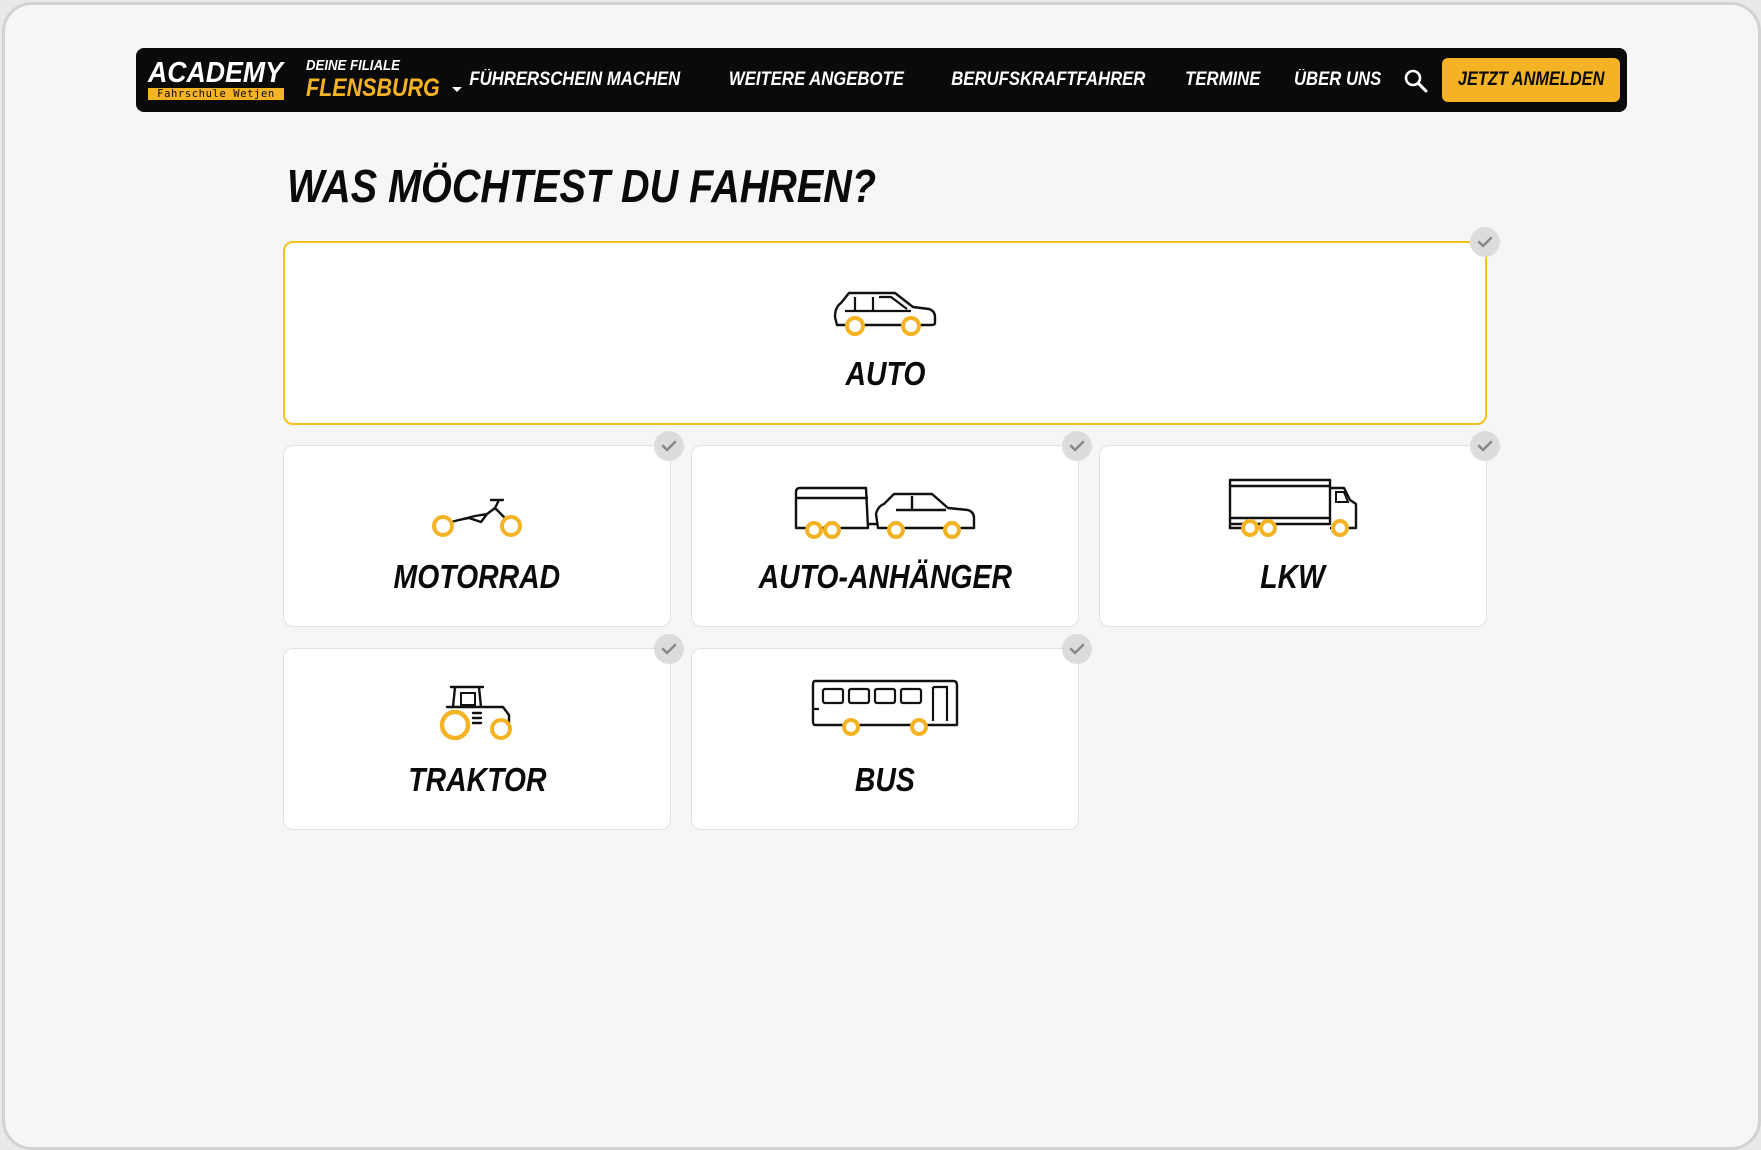 The width and height of the screenshot is (1761, 1150). Describe the element at coordinates (1293, 507) in the screenshot. I see `truck-icon` at that location.